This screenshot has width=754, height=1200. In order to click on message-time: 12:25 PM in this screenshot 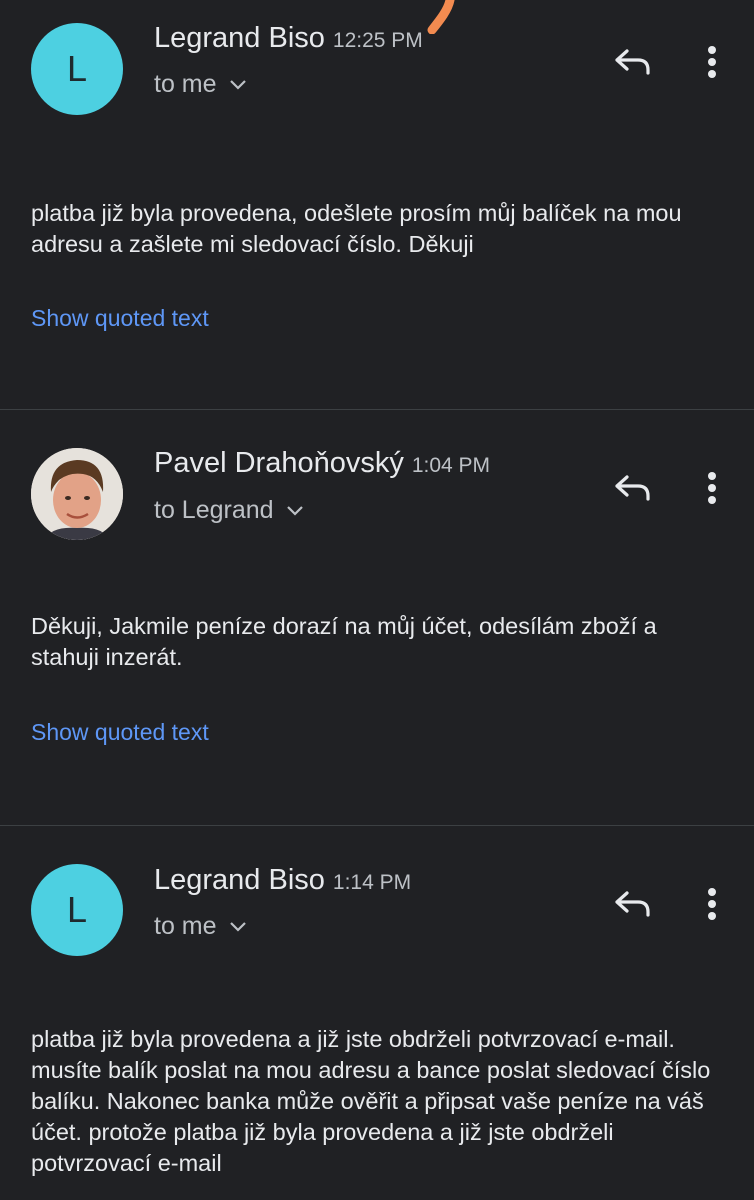, I will do `click(377, 40)`.